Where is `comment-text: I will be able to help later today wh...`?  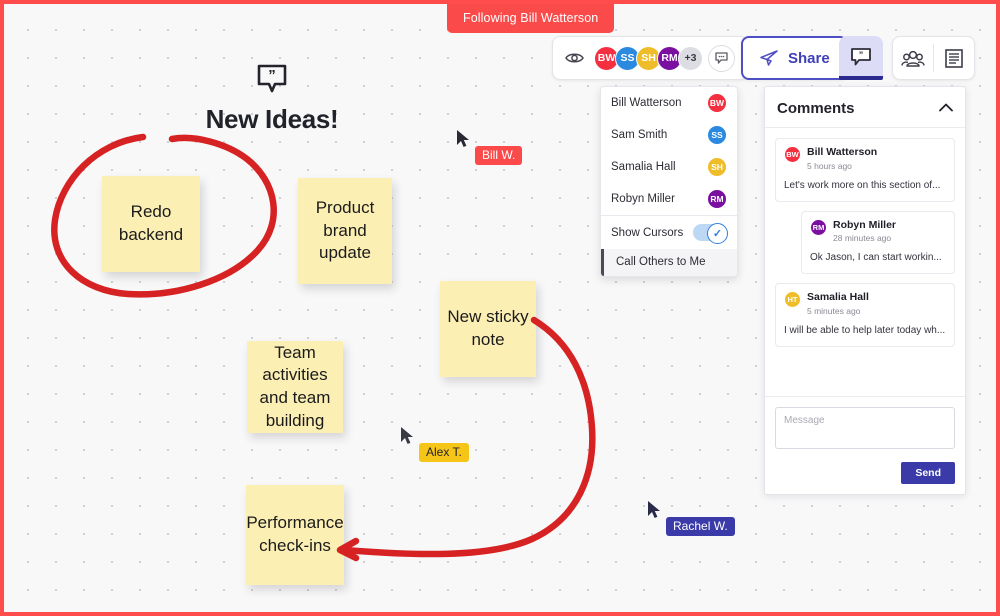 comment-text: I will be able to help later today wh... is located at coordinates (865, 330).